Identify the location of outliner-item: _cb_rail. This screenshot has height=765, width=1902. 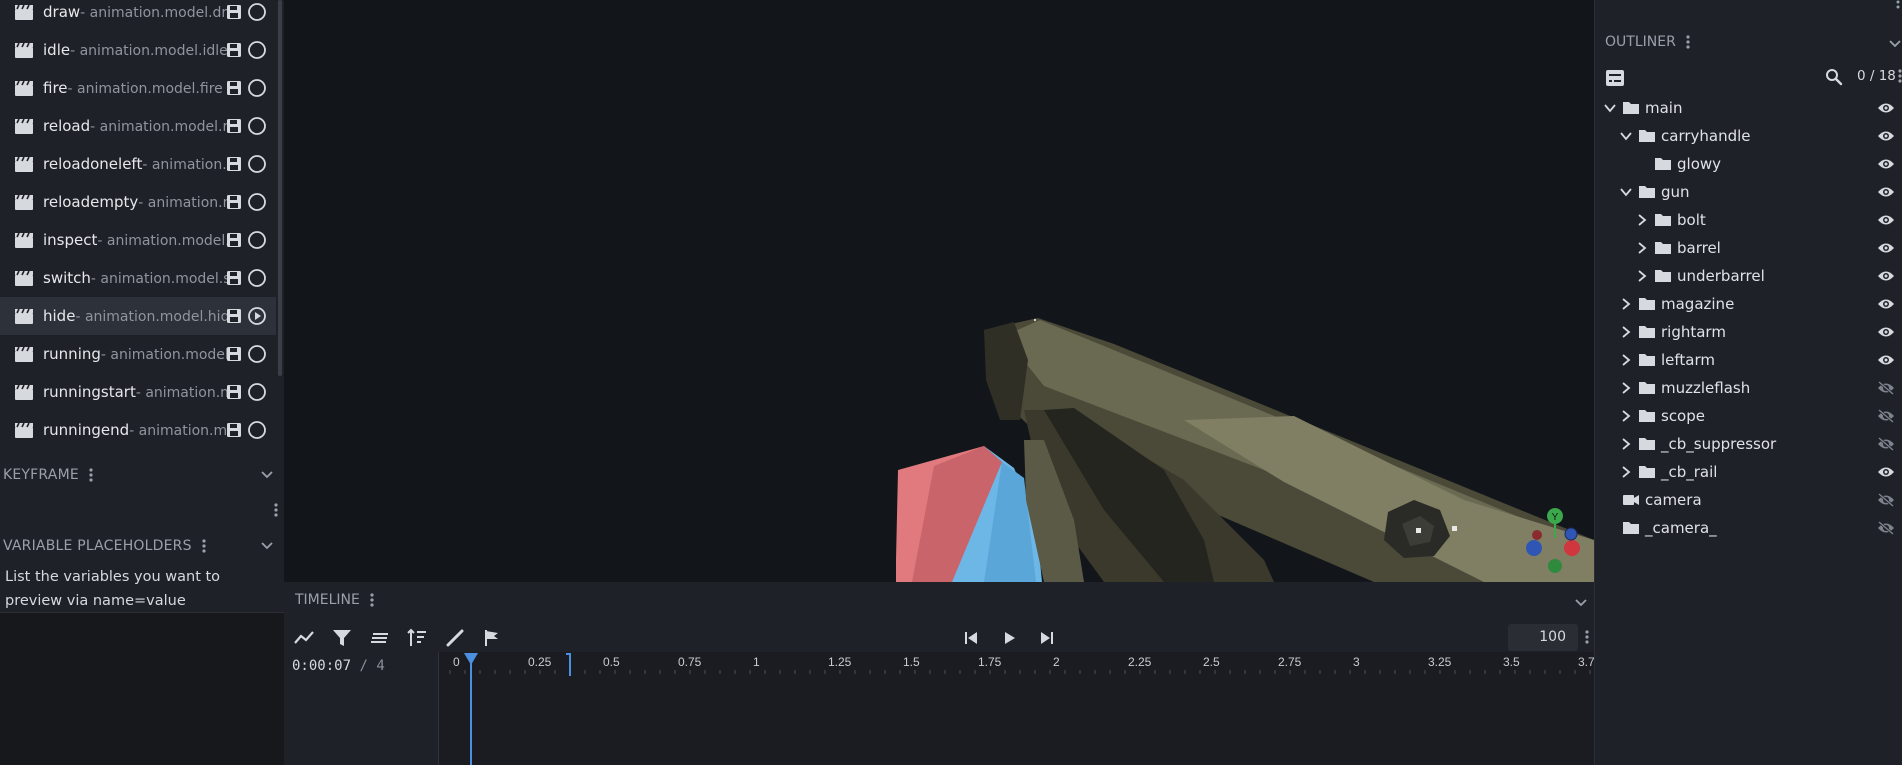
(1748, 472).